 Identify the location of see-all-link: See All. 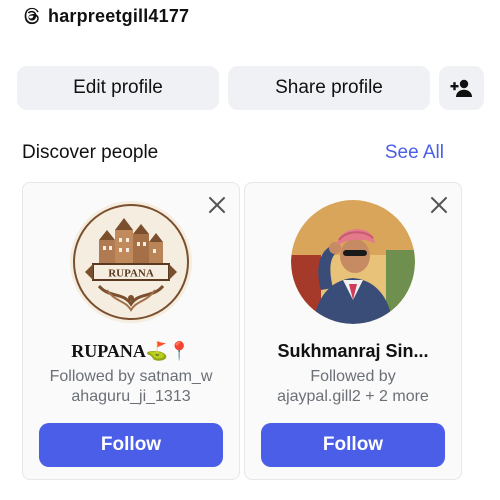
(414, 153).